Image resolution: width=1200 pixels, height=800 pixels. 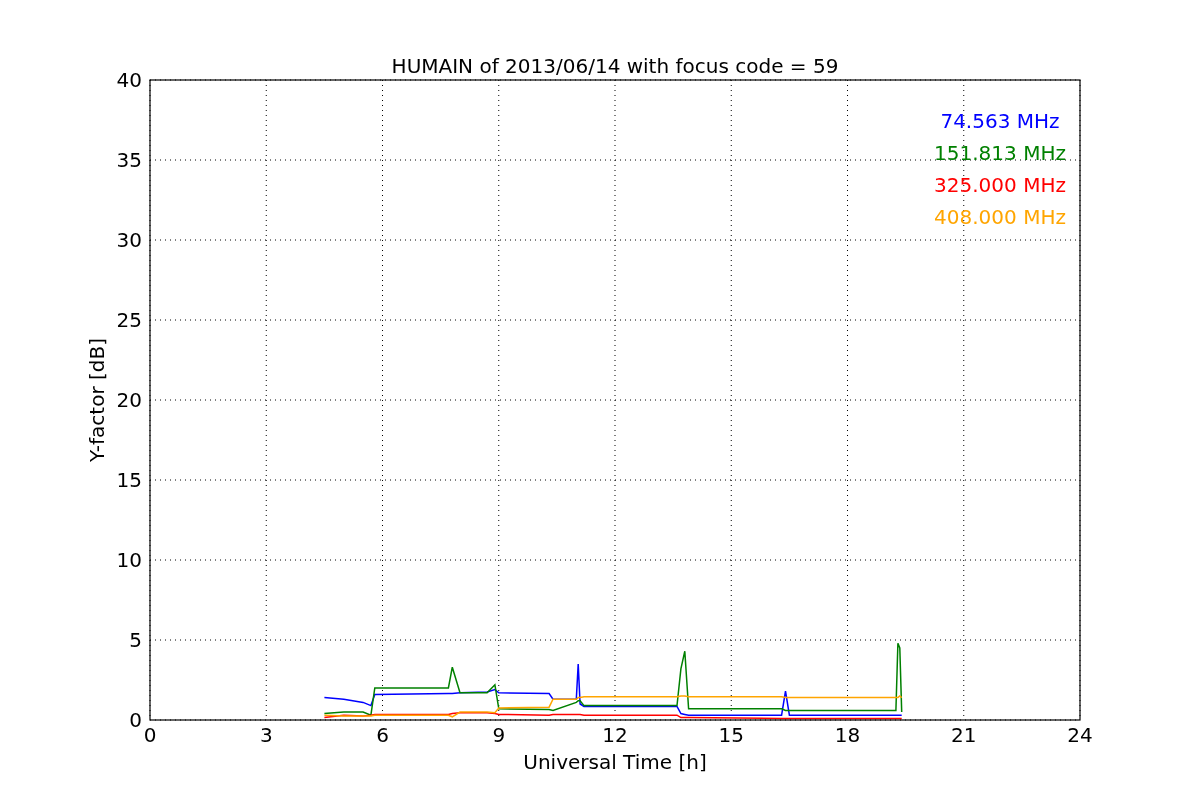 I want to click on y-tick-label: 20, so click(x=129, y=400).